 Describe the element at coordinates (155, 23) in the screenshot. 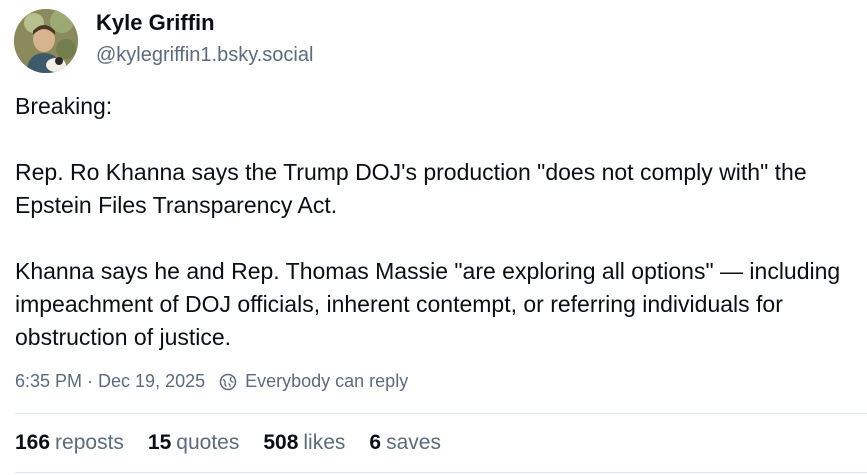

I see `author-name: Kyle Griffin` at that location.